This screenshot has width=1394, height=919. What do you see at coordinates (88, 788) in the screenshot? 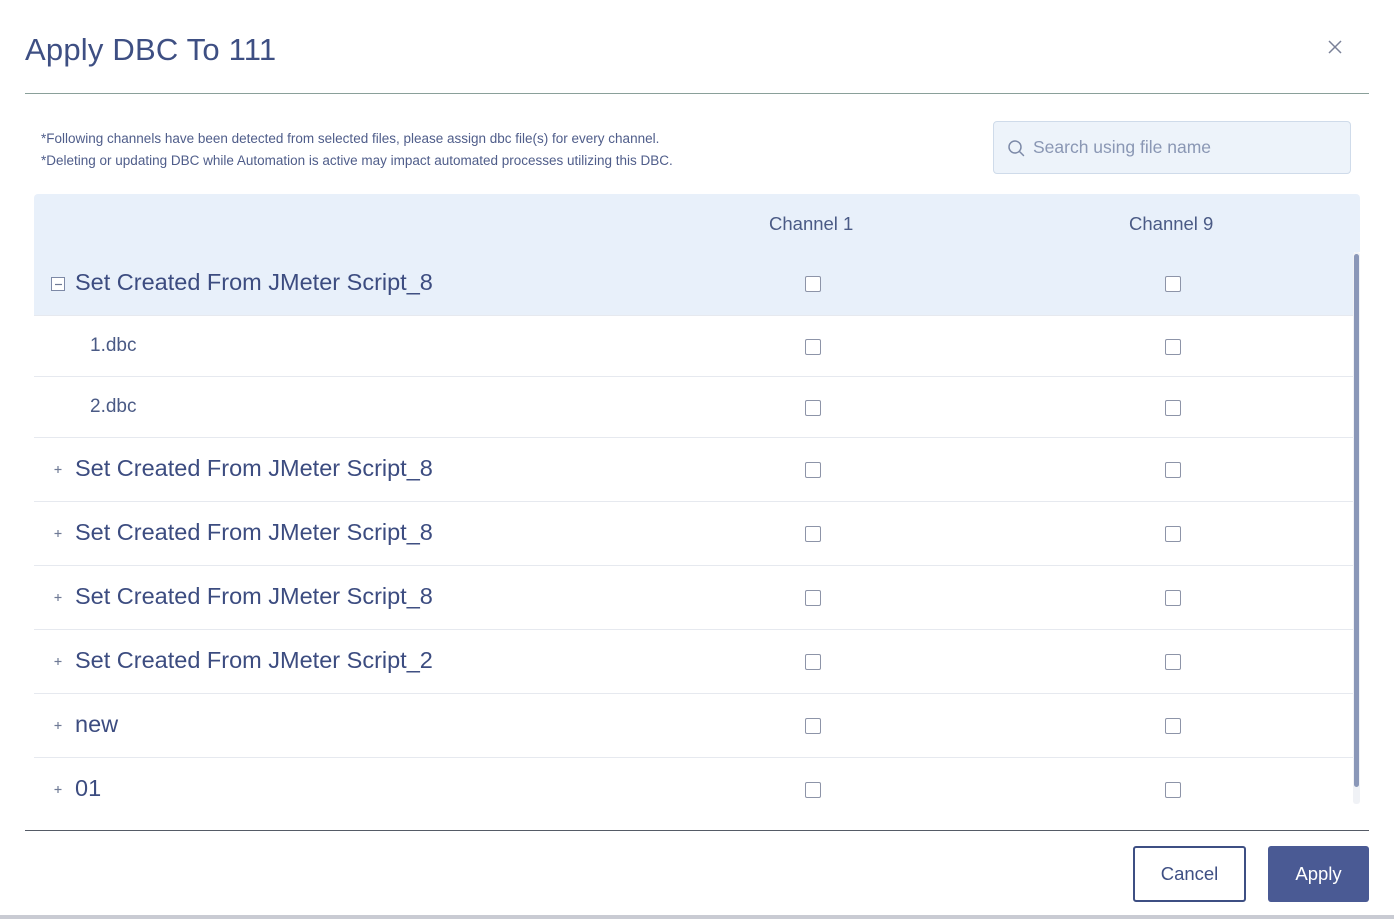
I see `group-label: 01` at bounding box center [88, 788].